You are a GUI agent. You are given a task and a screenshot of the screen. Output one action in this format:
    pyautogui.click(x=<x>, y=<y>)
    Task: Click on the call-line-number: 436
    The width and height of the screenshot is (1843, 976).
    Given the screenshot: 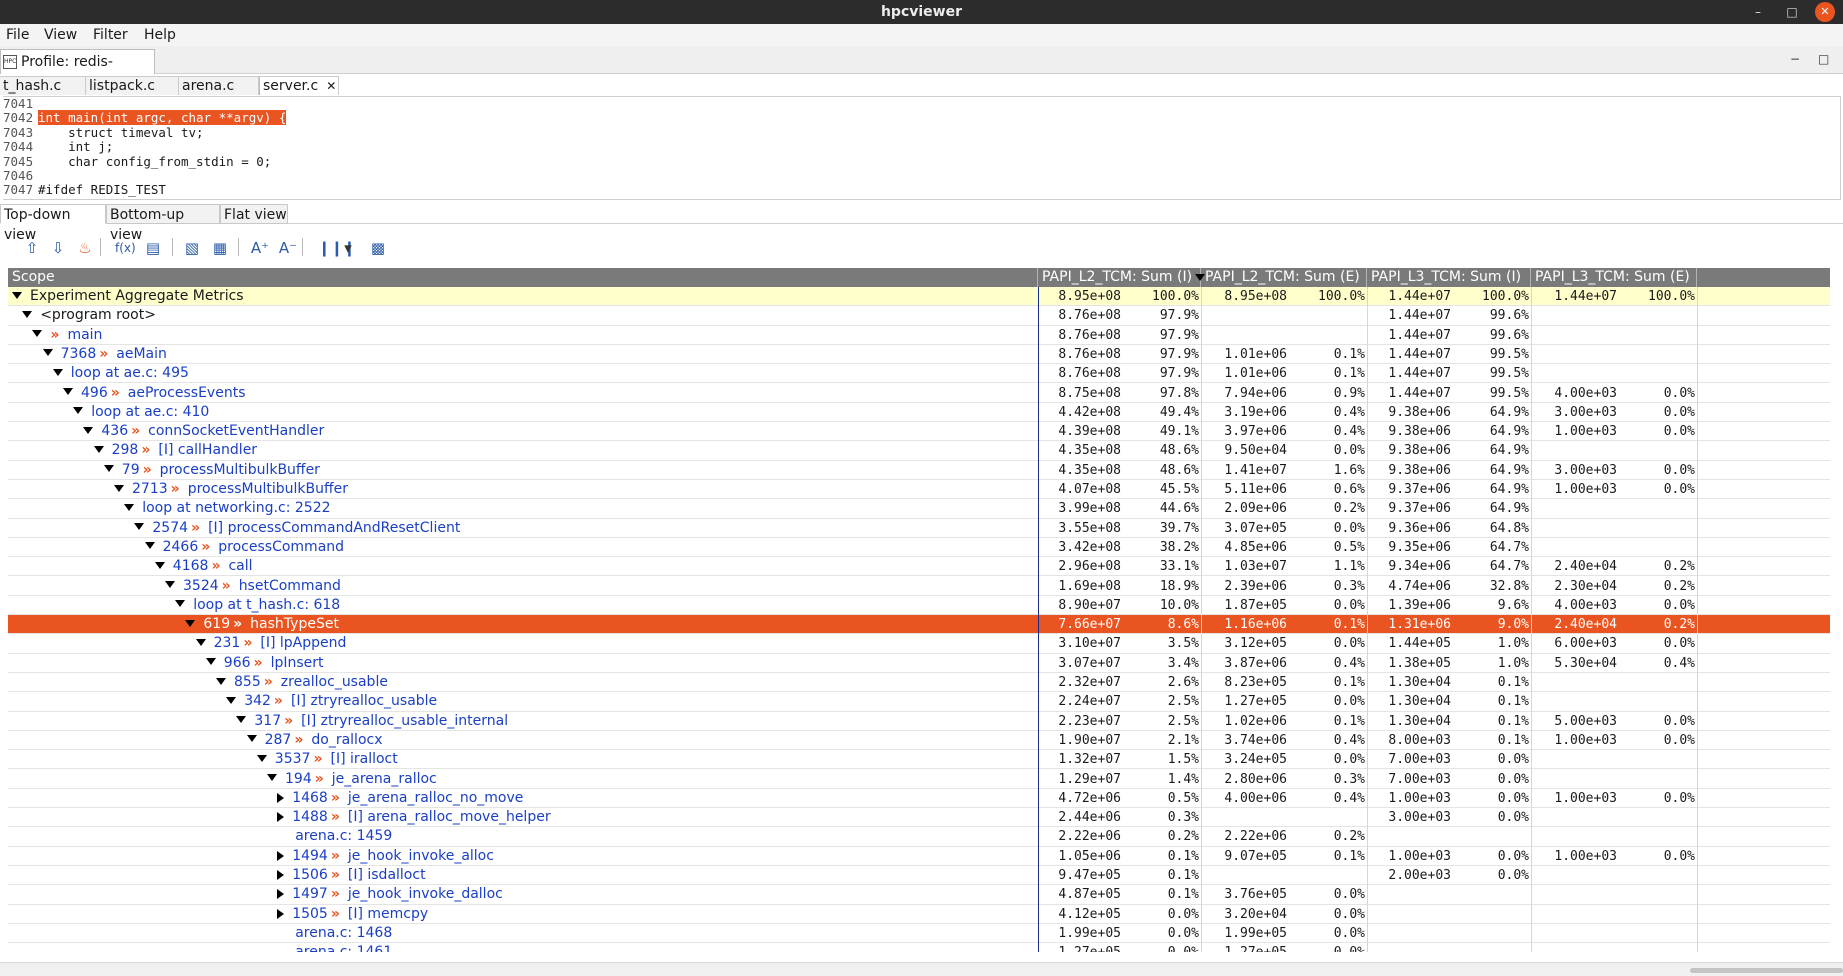 What is the action you would take?
    pyautogui.click(x=114, y=431)
    